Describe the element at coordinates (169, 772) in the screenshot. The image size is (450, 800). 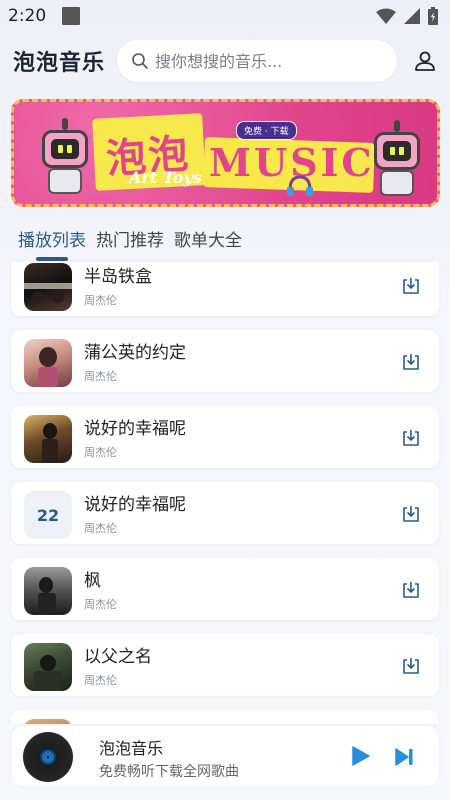
I see `player-subtitle: 免费畅听下载全网歌曲` at that location.